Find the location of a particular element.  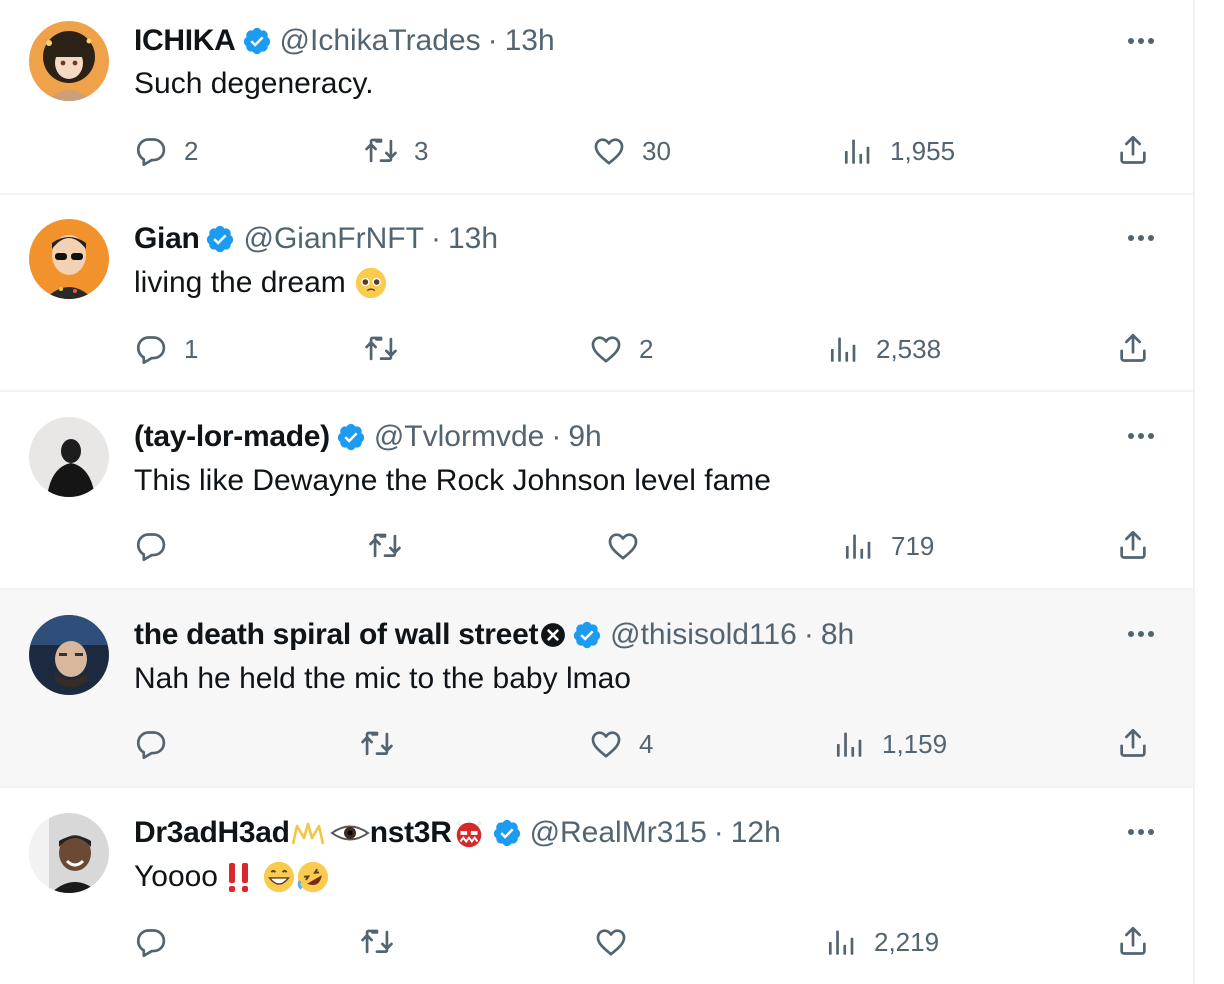

like-count: 2 is located at coordinates (646, 348).